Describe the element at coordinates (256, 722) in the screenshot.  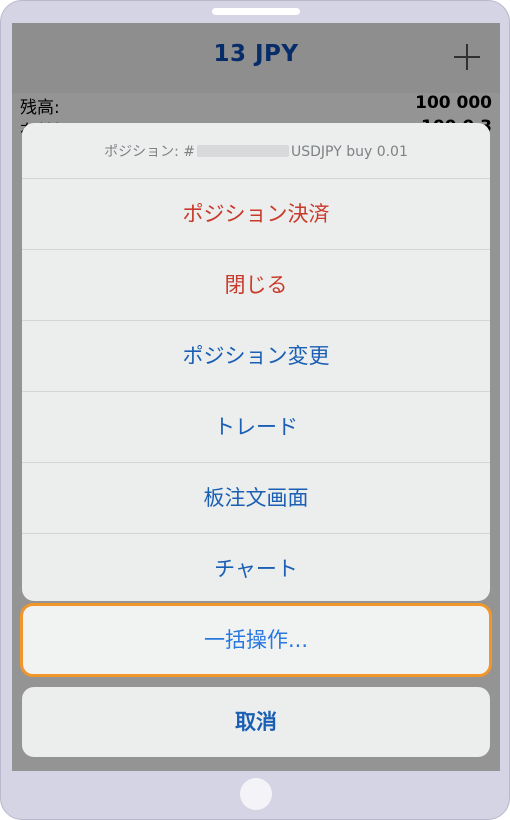
I see `cancel-button: 取消` at that location.